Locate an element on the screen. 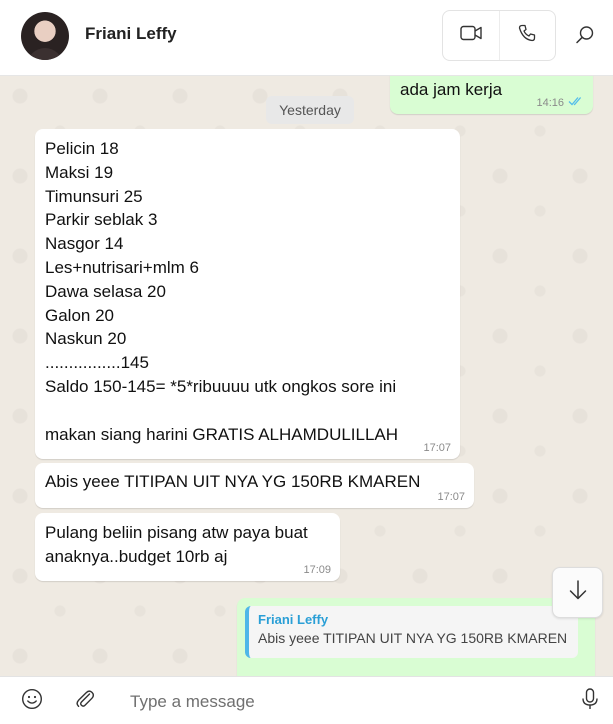 This screenshot has height=724, width=613. message-meta: 17:09 is located at coordinates (317, 570).